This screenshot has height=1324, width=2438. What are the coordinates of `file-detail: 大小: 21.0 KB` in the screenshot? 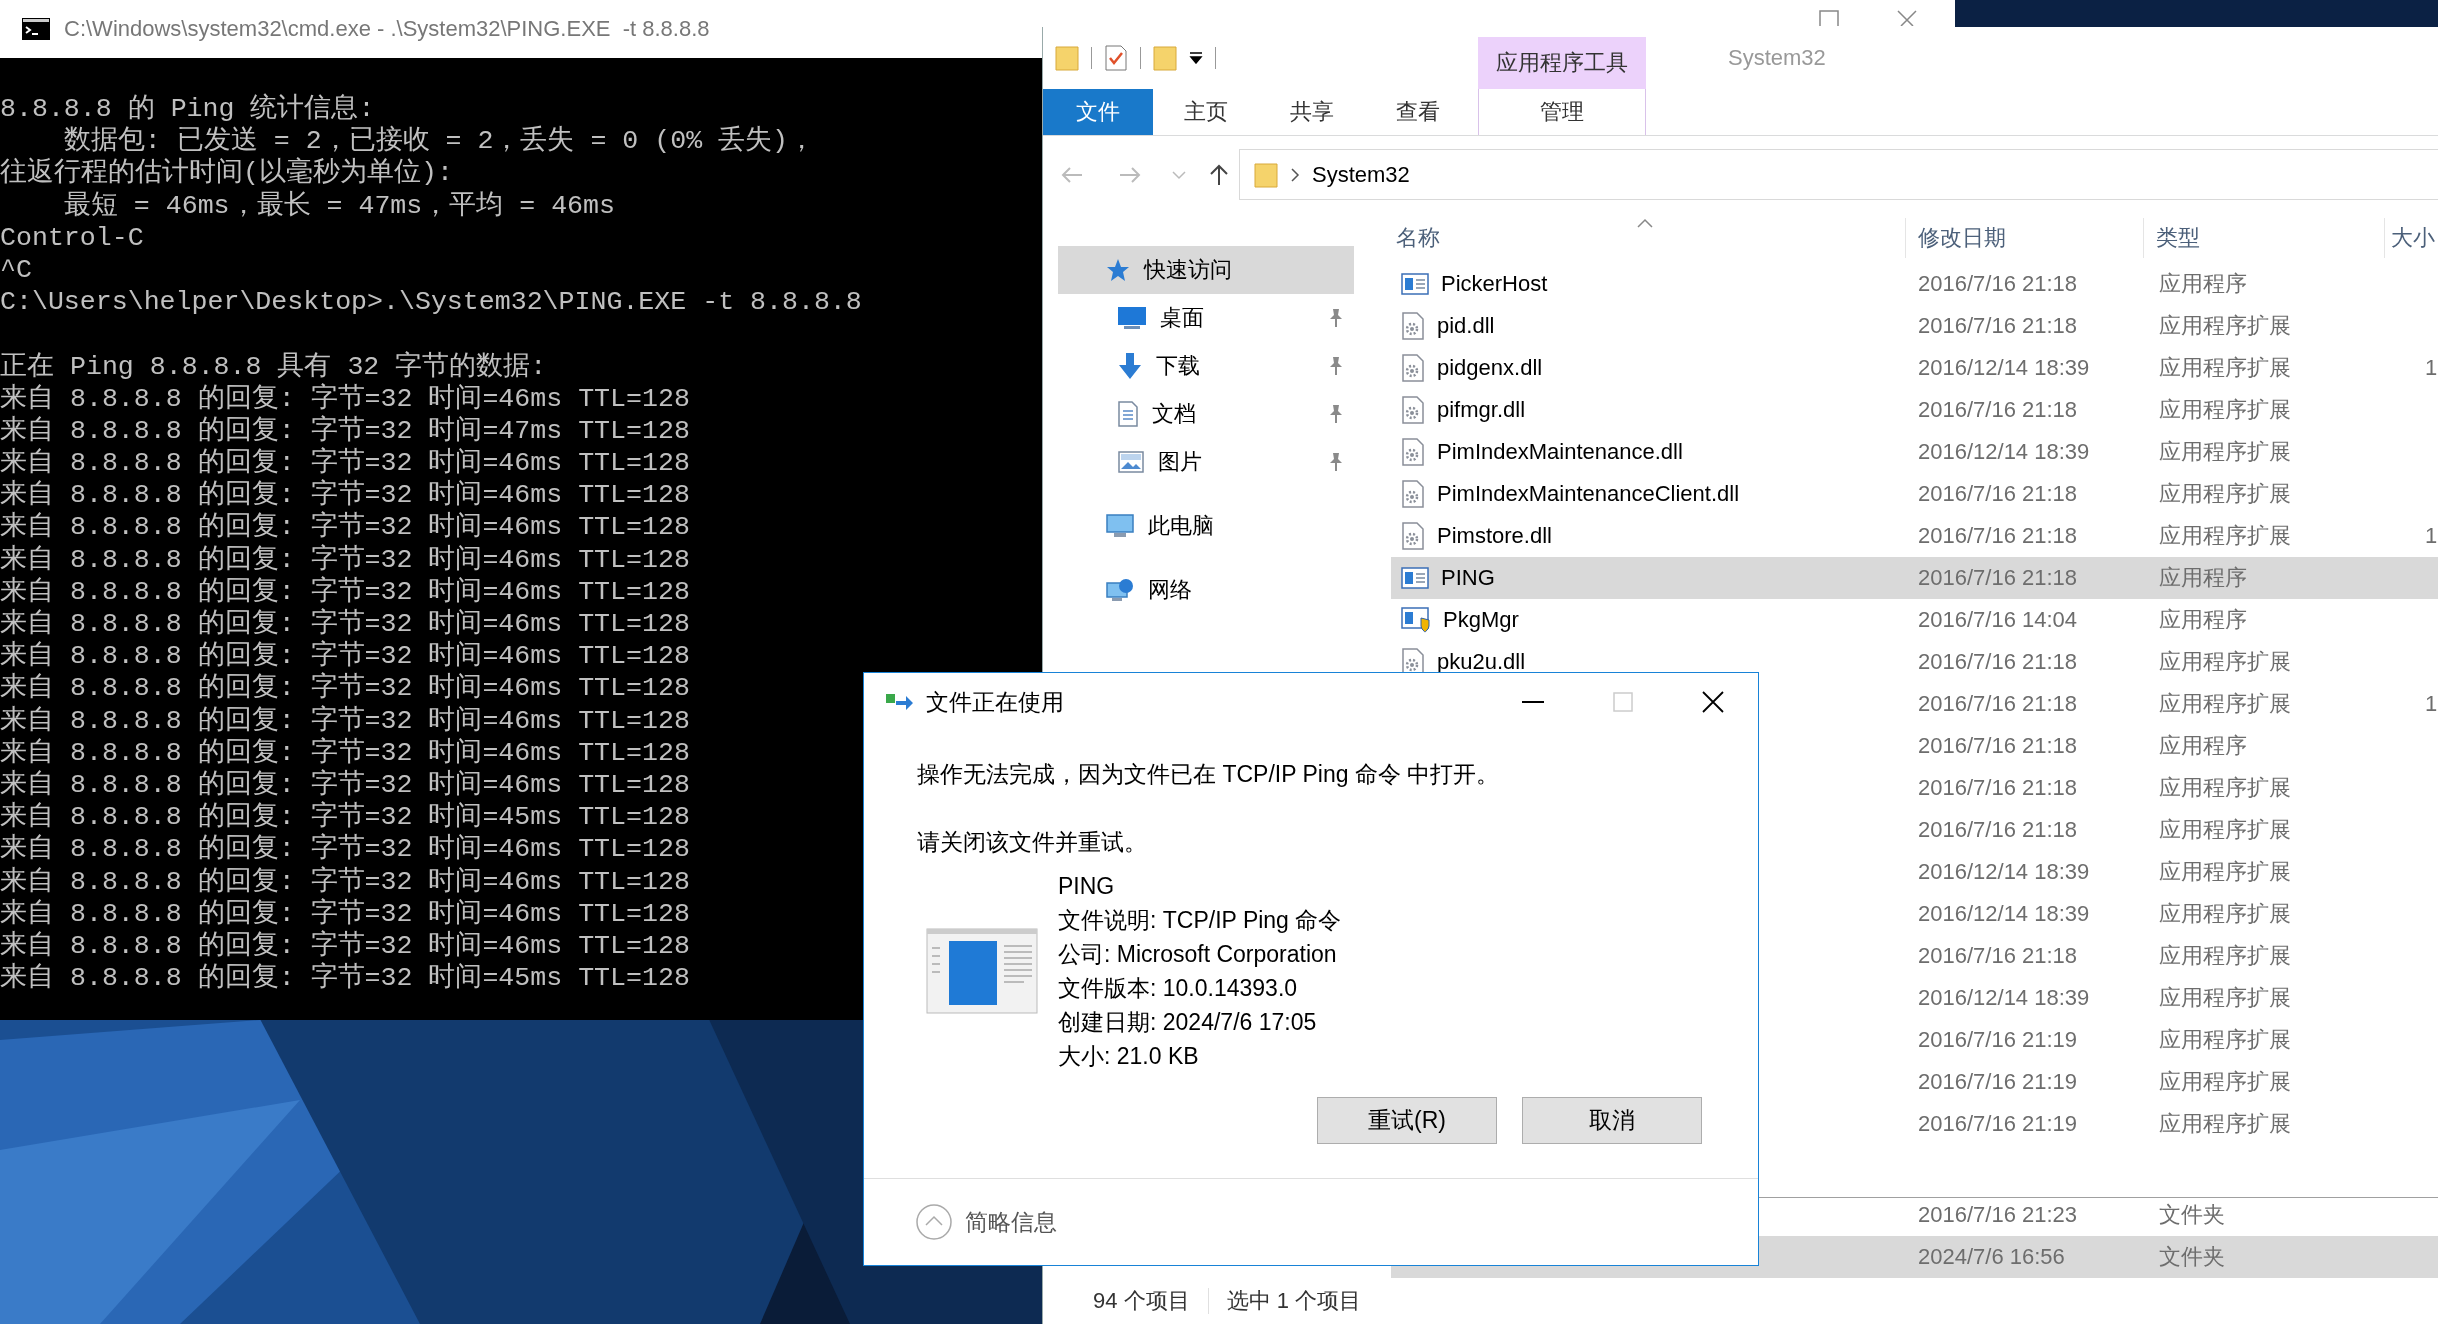 It's located at (1129, 1056).